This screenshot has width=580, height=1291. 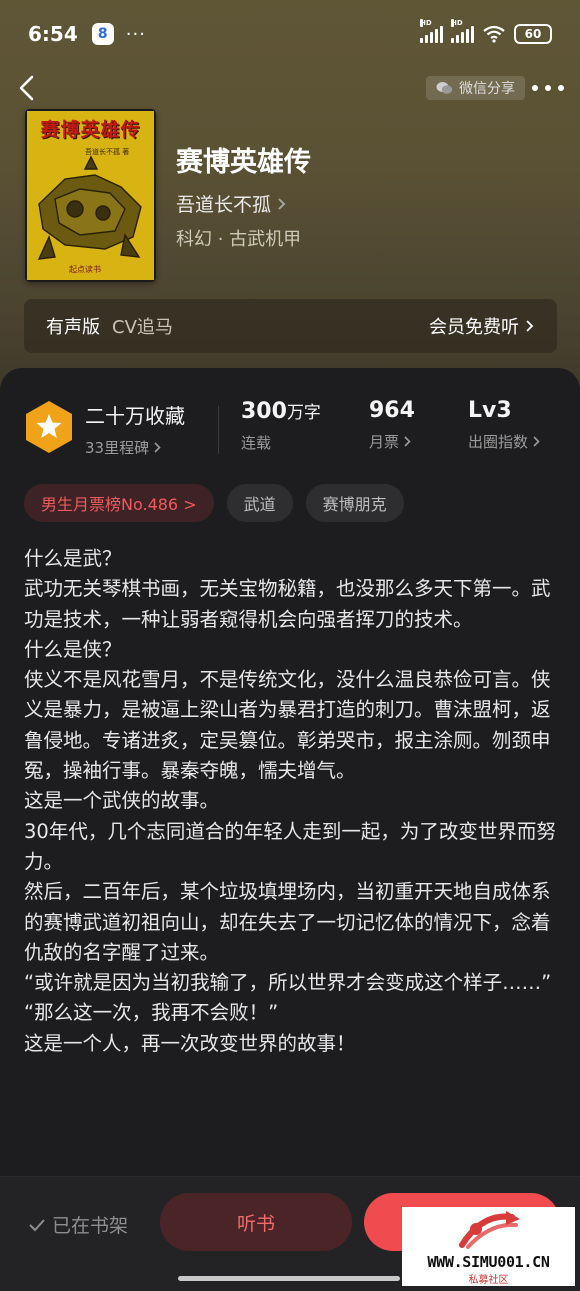 I want to click on watermark-logo-icon, so click(x=489, y=1230).